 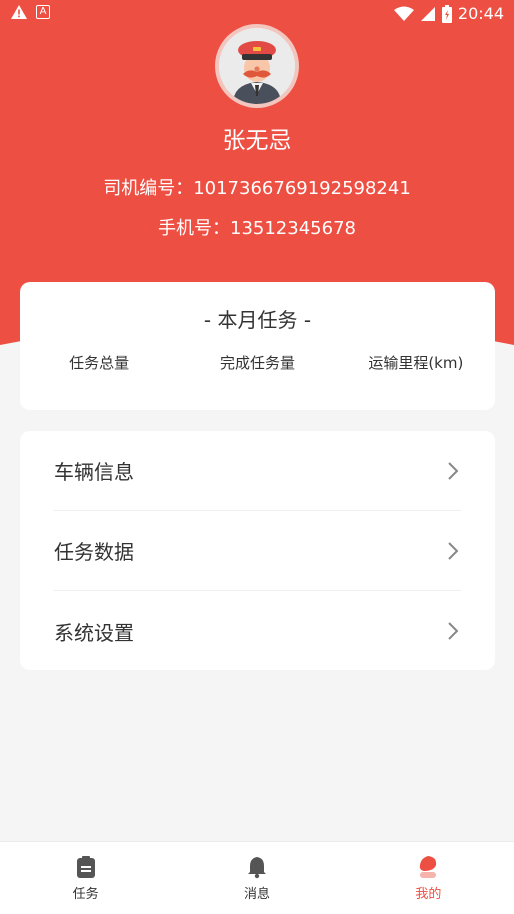 What do you see at coordinates (480, 13) in the screenshot?
I see `status-time: 20:44` at bounding box center [480, 13].